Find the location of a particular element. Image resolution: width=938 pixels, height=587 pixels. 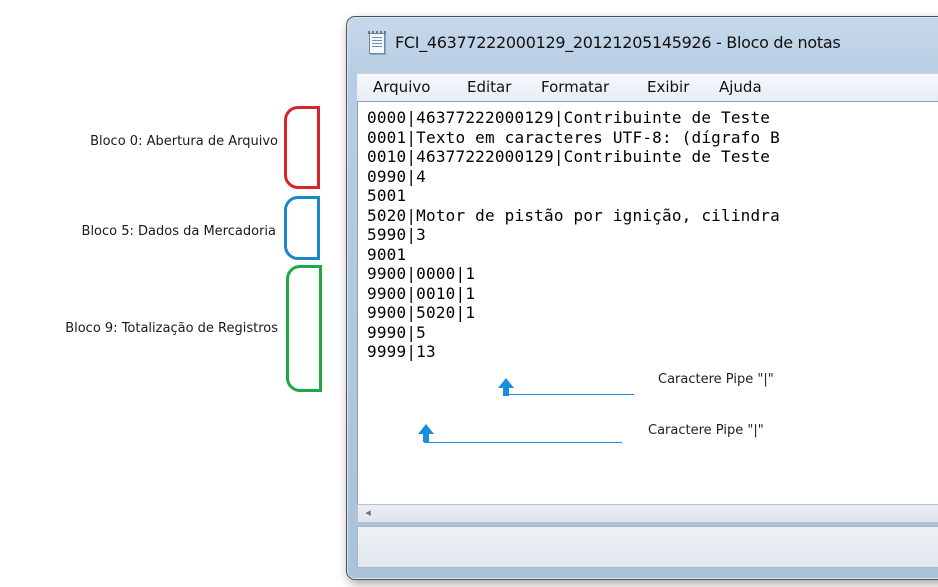

bloco0-annotation: Bloco 0: Abertura de Arquivo is located at coordinates (184, 141).